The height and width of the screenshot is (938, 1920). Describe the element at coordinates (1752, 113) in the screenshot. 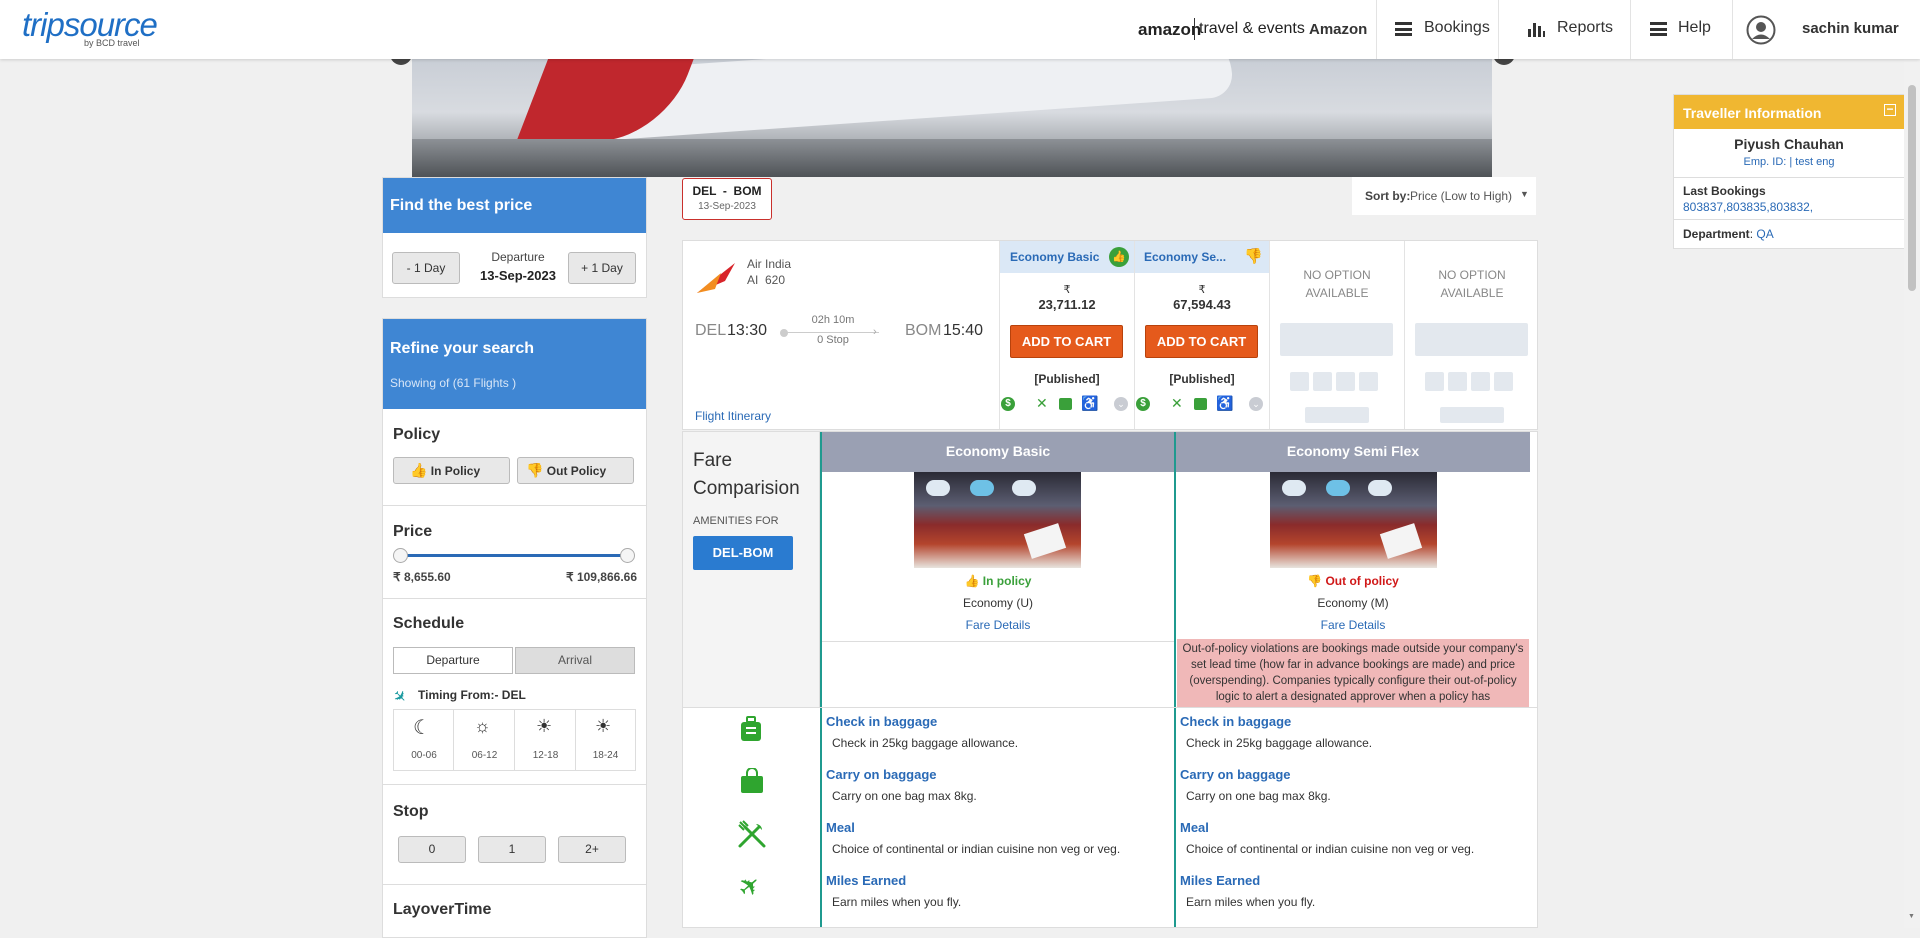

I see `traveller-info-title: Traveller Information` at that location.